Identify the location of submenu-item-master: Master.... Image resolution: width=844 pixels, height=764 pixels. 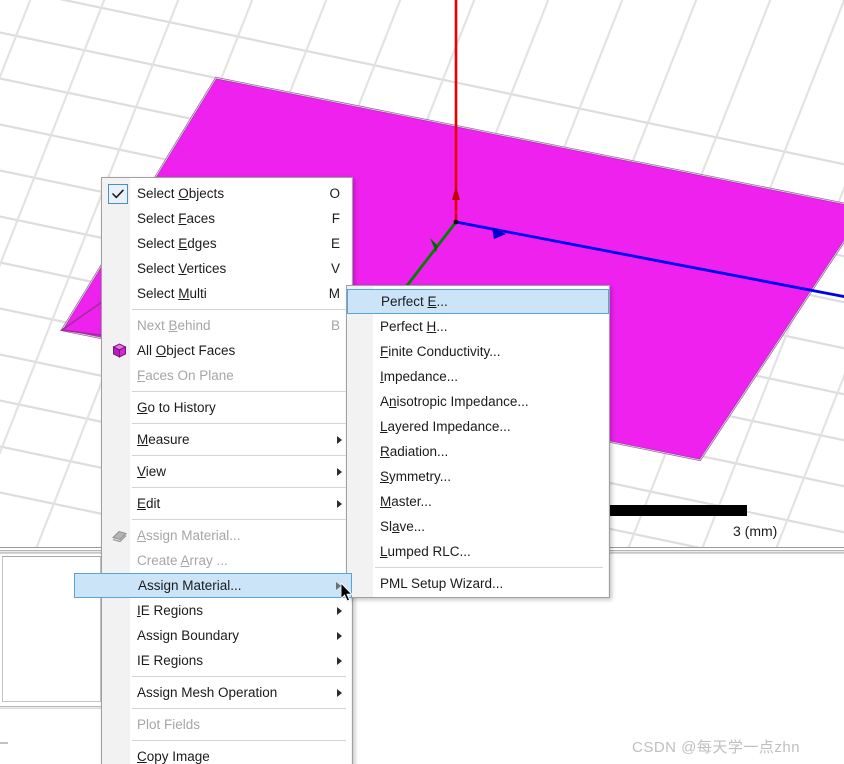
(478, 501).